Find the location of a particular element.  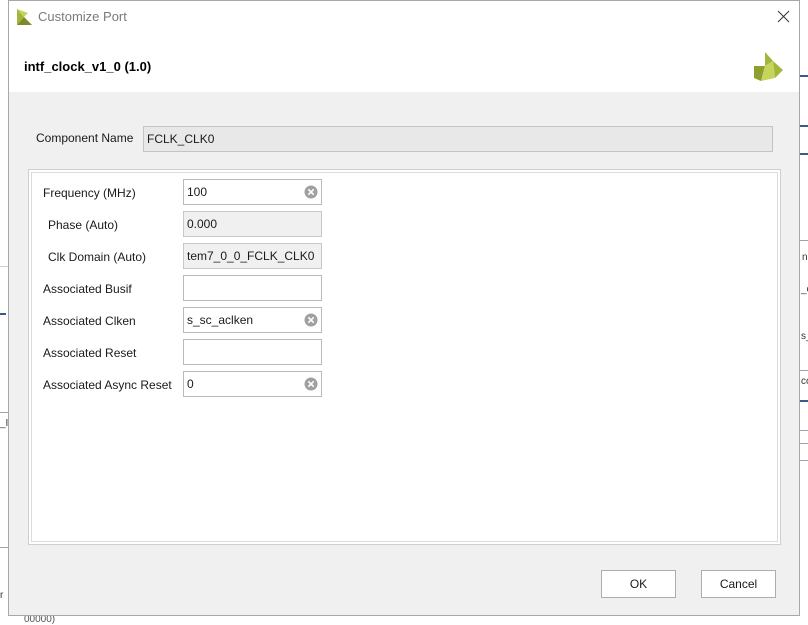

phase-value: 0.000 is located at coordinates (202, 224).